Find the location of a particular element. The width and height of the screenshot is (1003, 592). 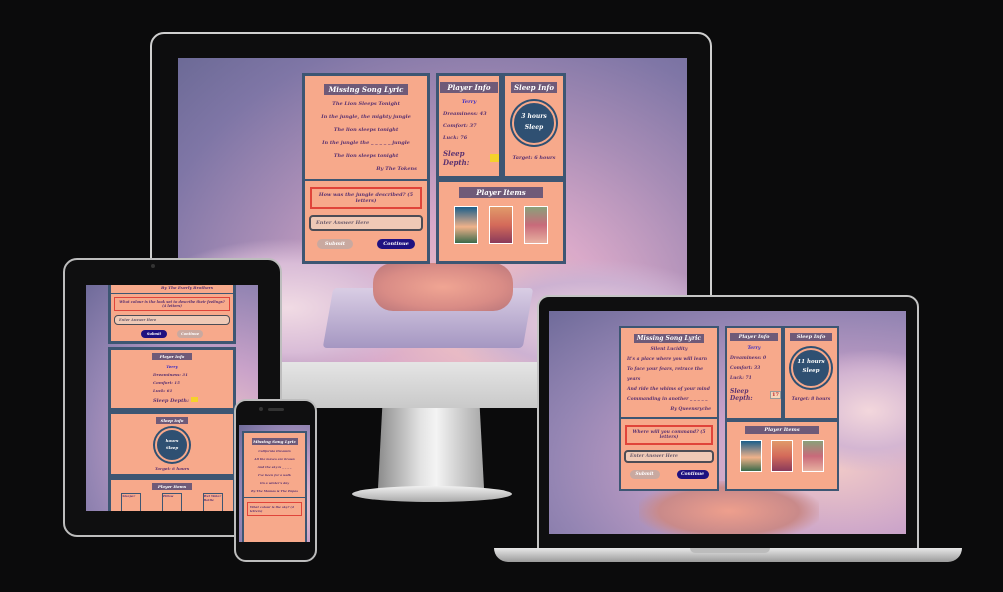

phone-lyric: On a winter's day is located at coordinates (274, 483).